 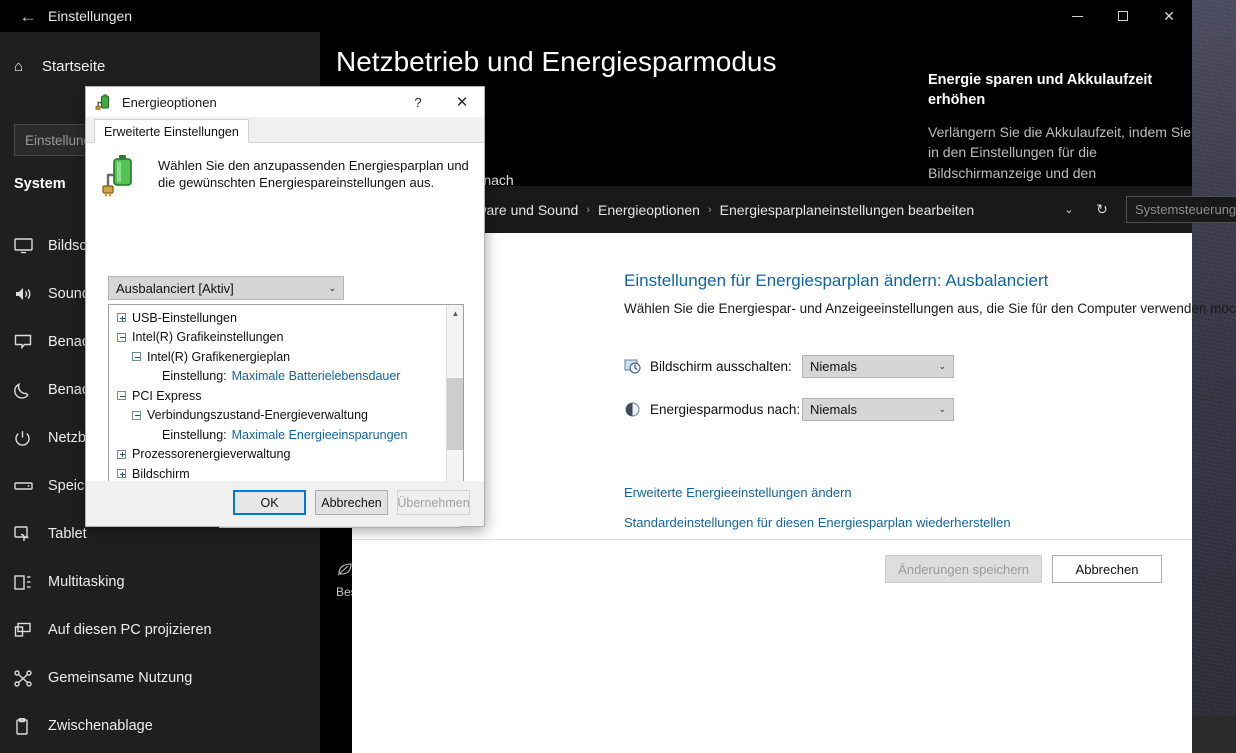 I want to click on sleep-moon-icon, so click(x=637, y=409).